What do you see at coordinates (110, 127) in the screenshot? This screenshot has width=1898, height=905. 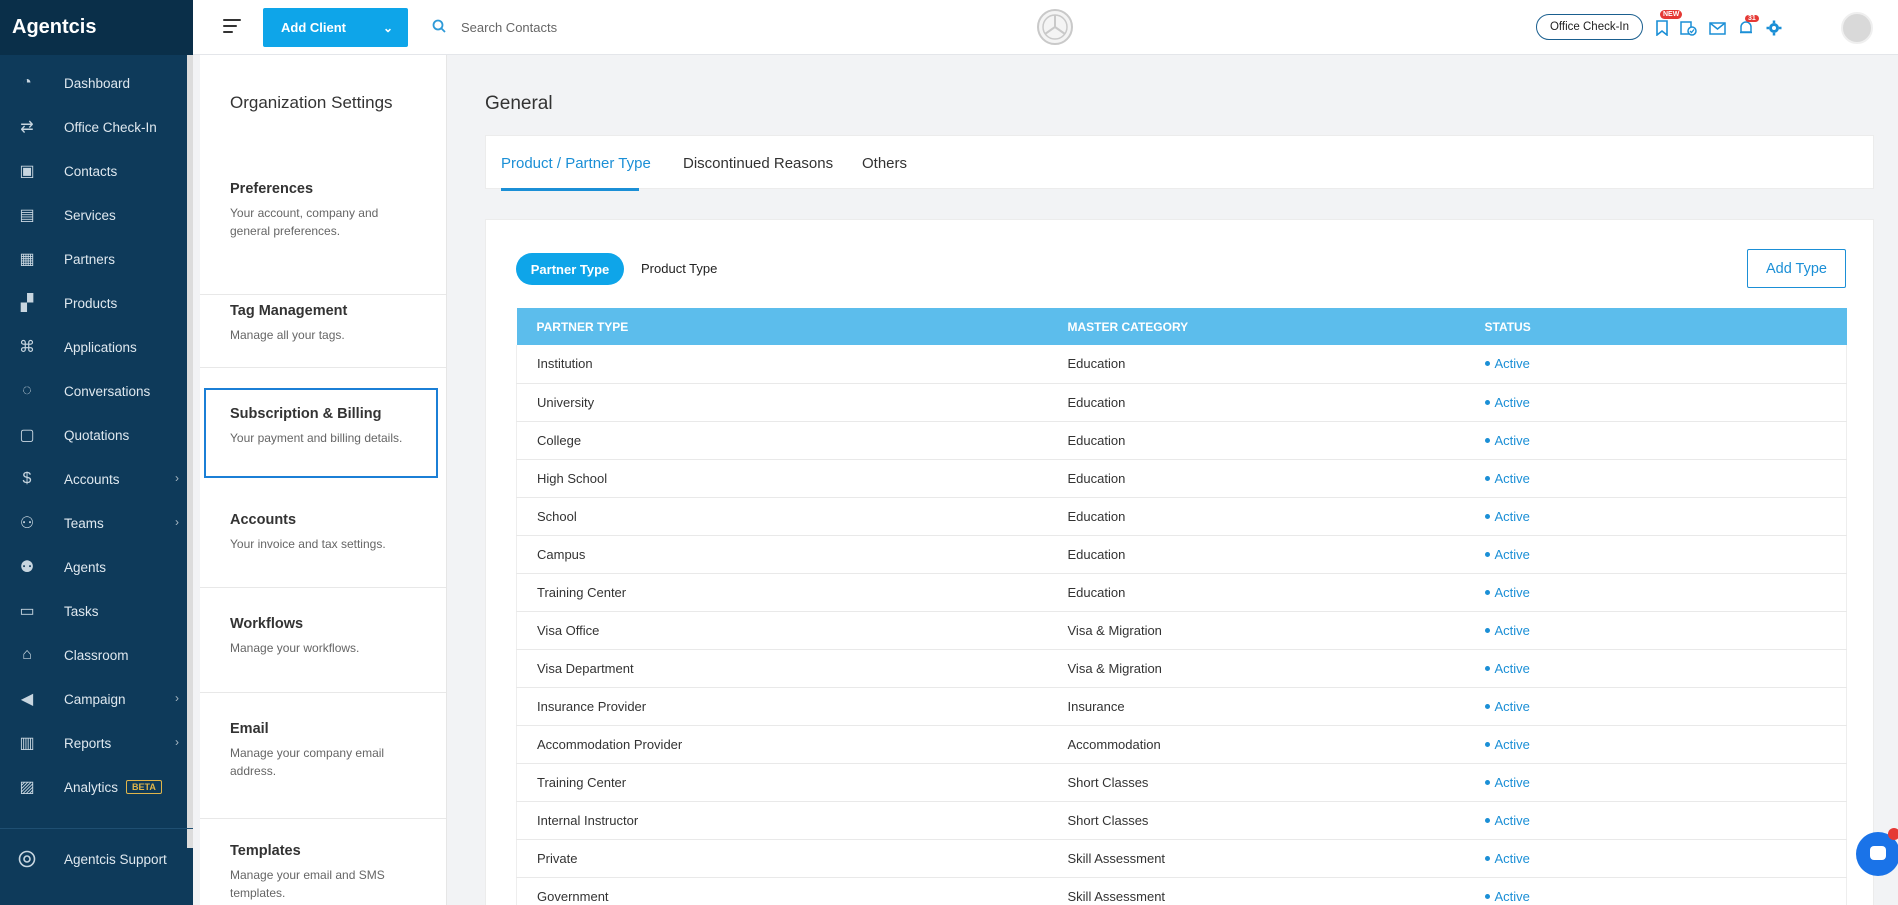 I see `sidebar-item-label: Office Check-In` at bounding box center [110, 127].